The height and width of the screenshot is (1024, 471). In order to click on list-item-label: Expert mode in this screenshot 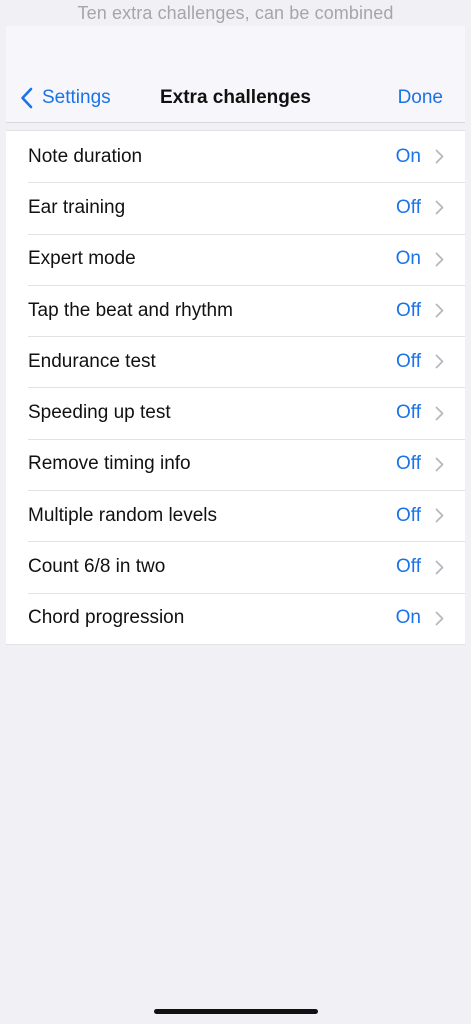, I will do `click(82, 259)`.